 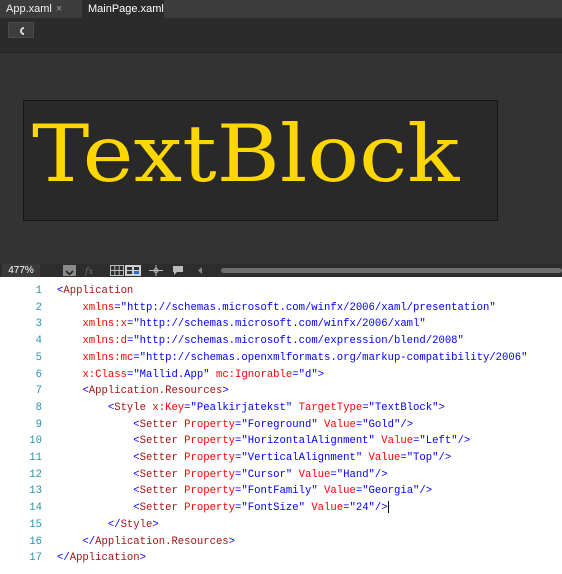 What do you see at coordinates (388, 507) in the screenshot?
I see `text-caret` at bounding box center [388, 507].